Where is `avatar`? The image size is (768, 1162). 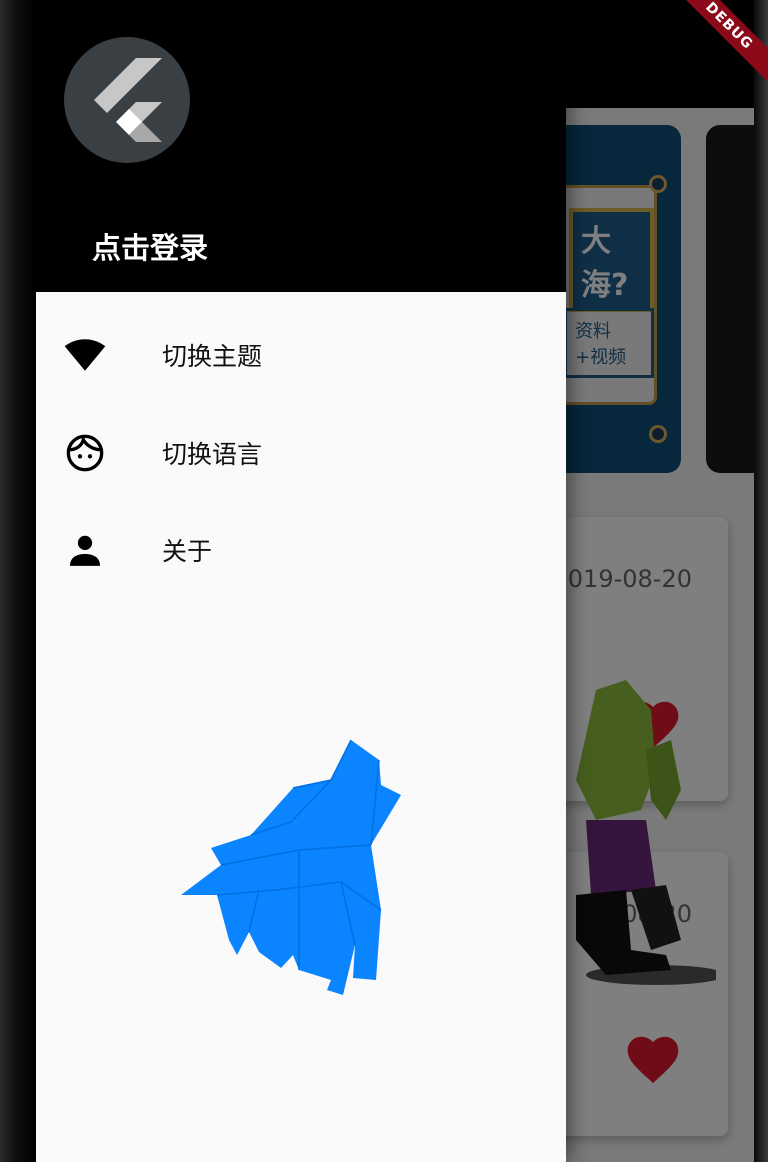 avatar is located at coordinates (127, 100).